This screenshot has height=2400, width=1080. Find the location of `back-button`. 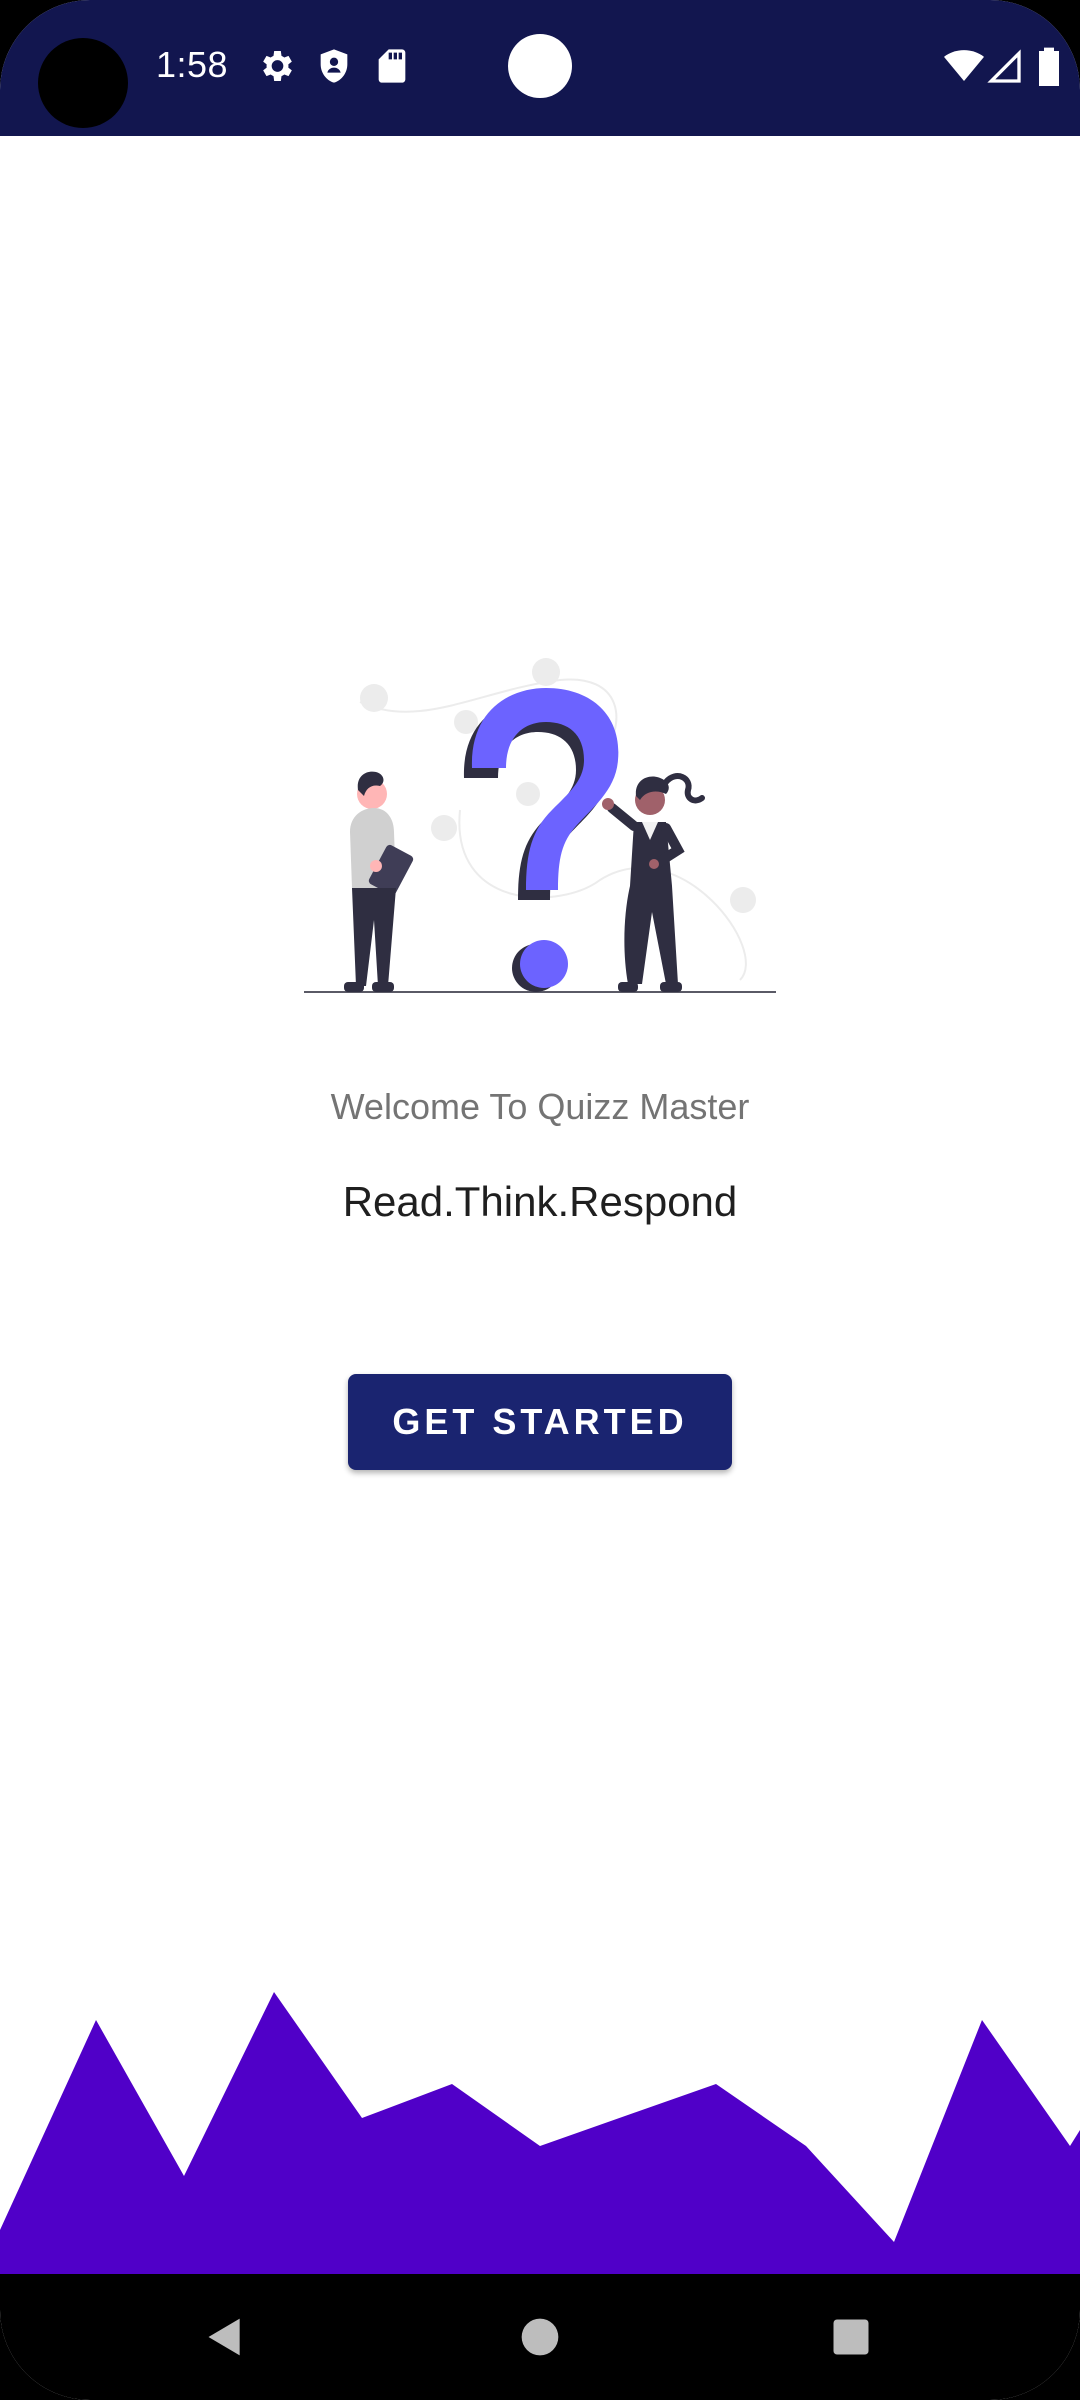

back-button is located at coordinates (225, 2337).